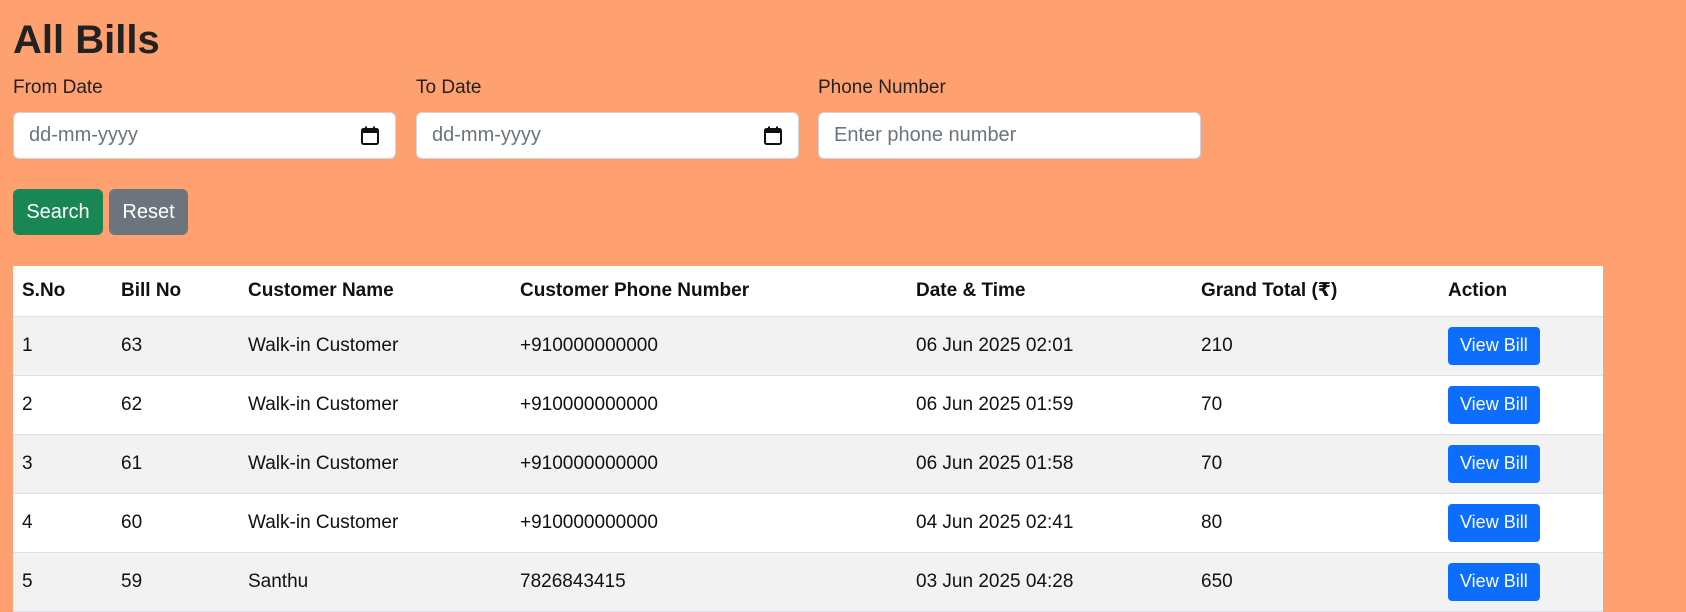 This screenshot has width=1686, height=612. What do you see at coordinates (86, 40) in the screenshot?
I see `page-title: All Bills` at bounding box center [86, 40].